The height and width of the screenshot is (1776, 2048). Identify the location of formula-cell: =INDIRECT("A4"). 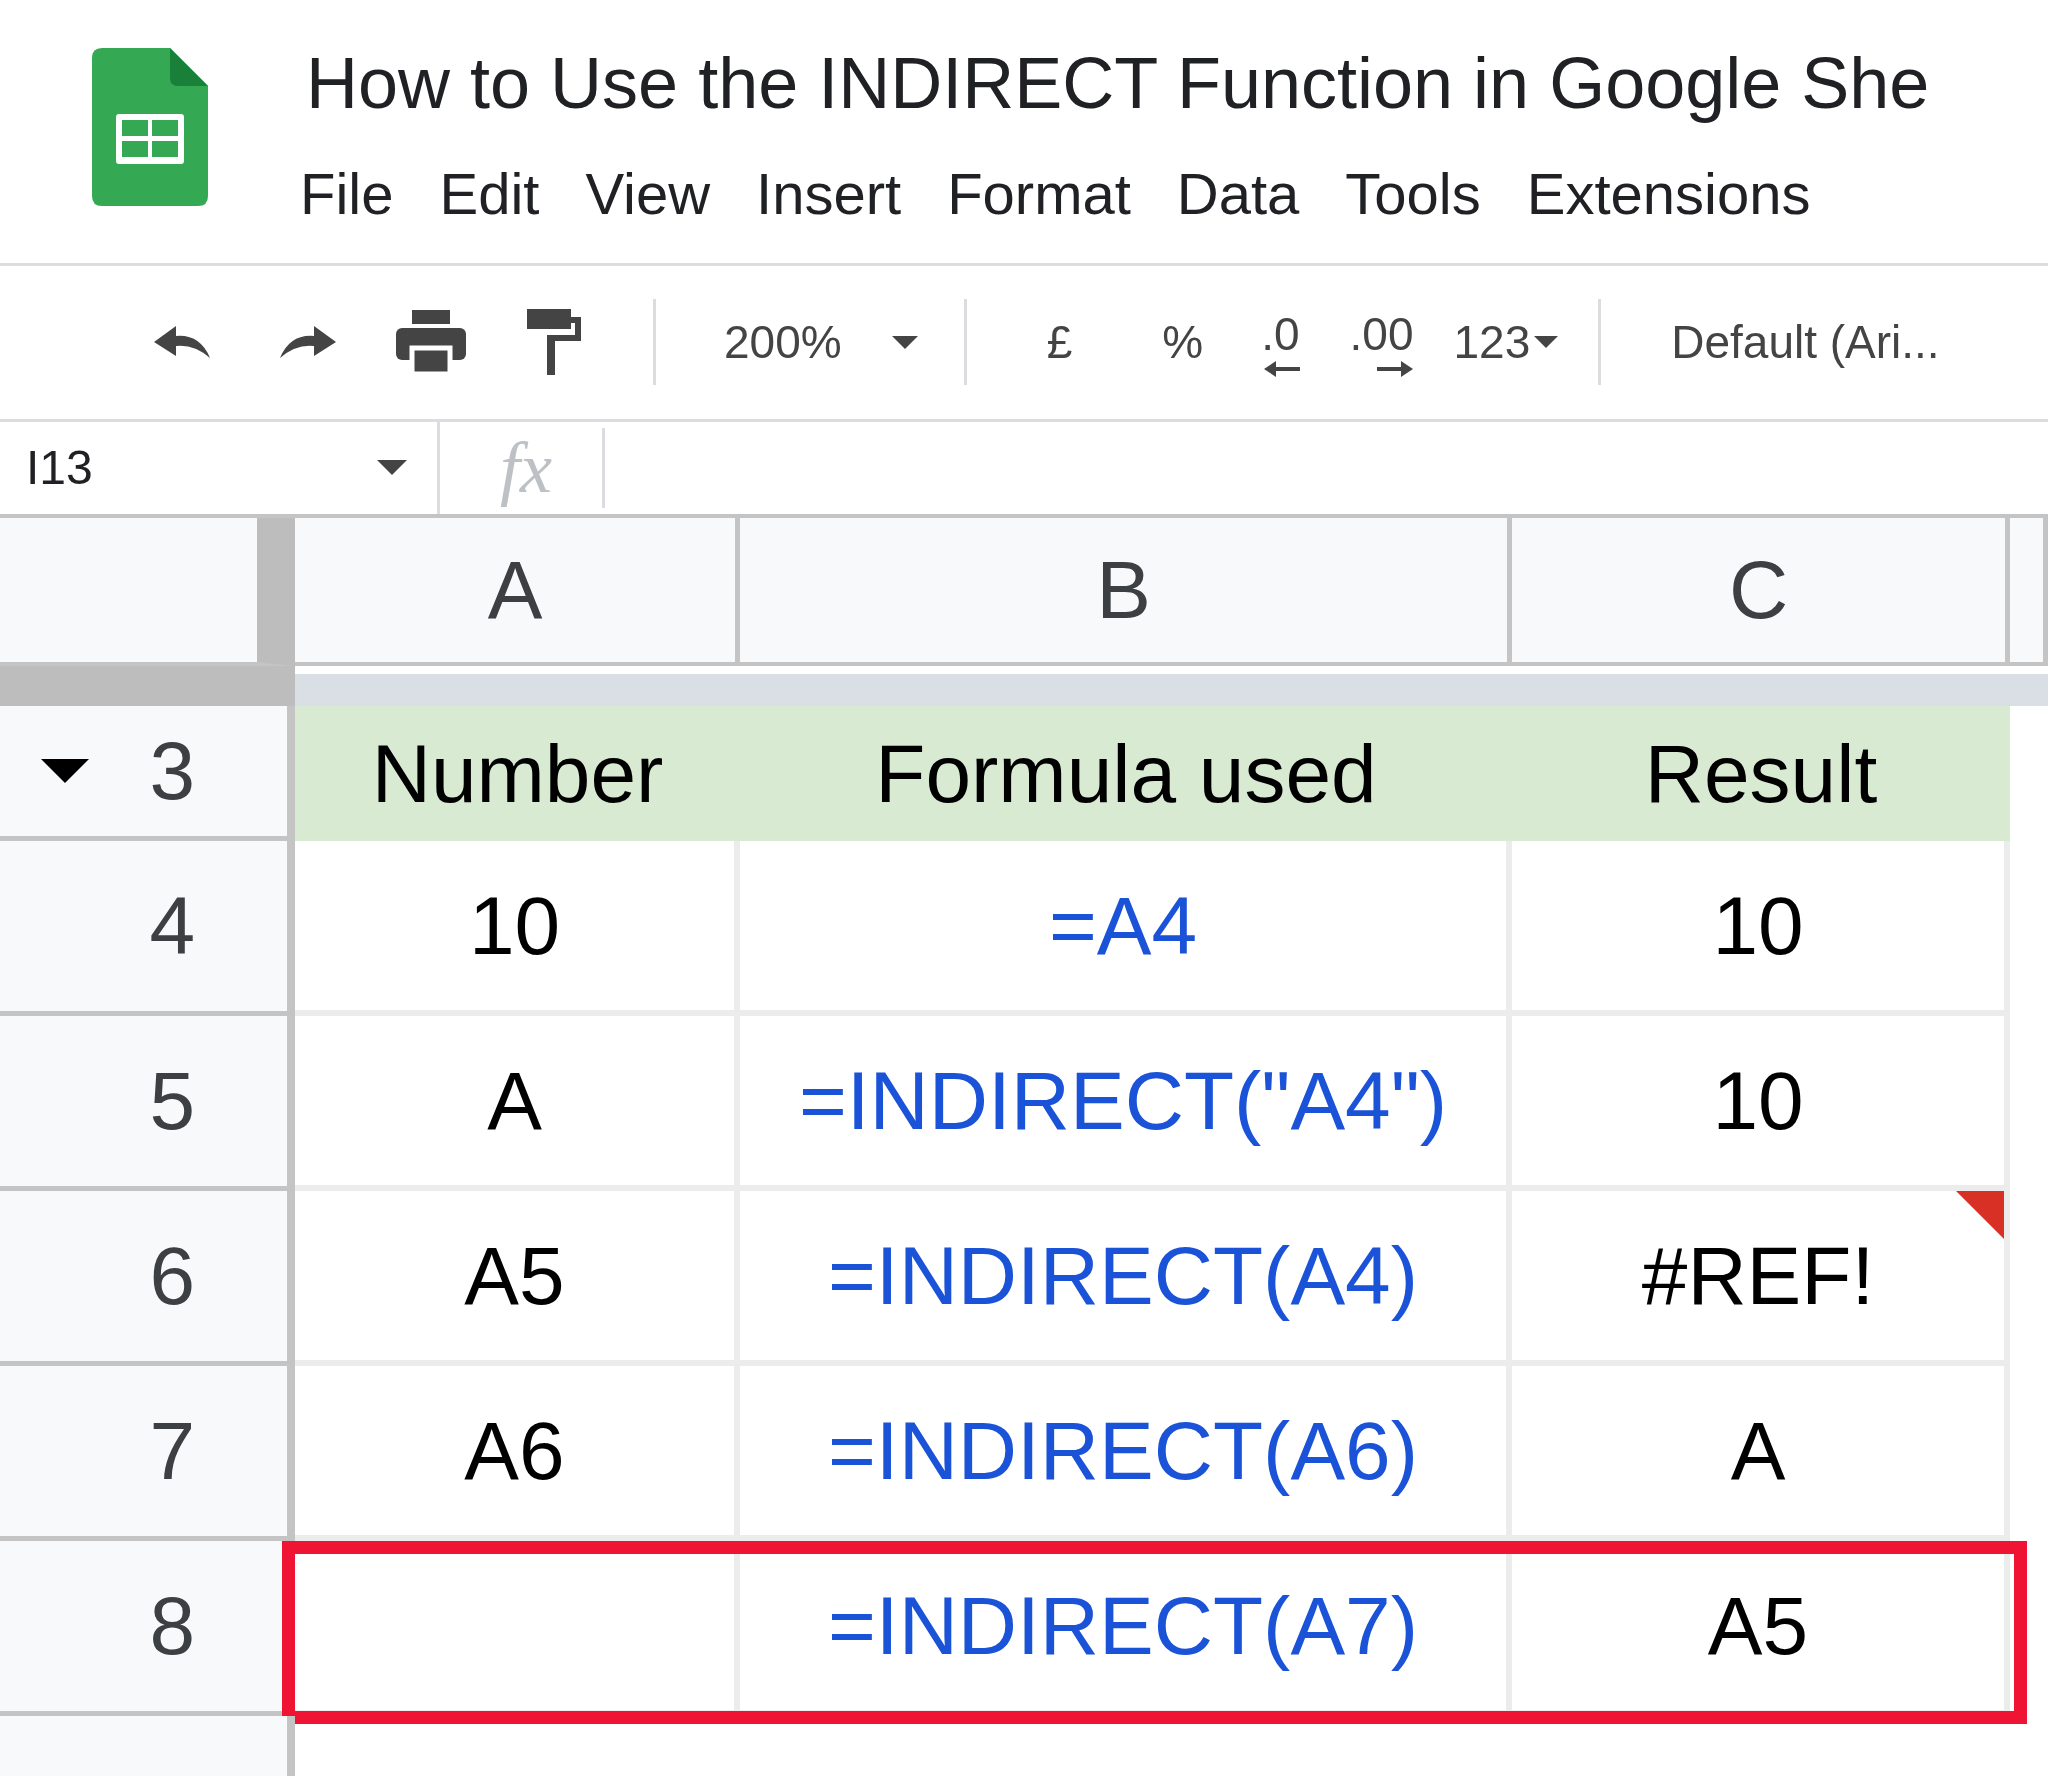
(1126, 1103).